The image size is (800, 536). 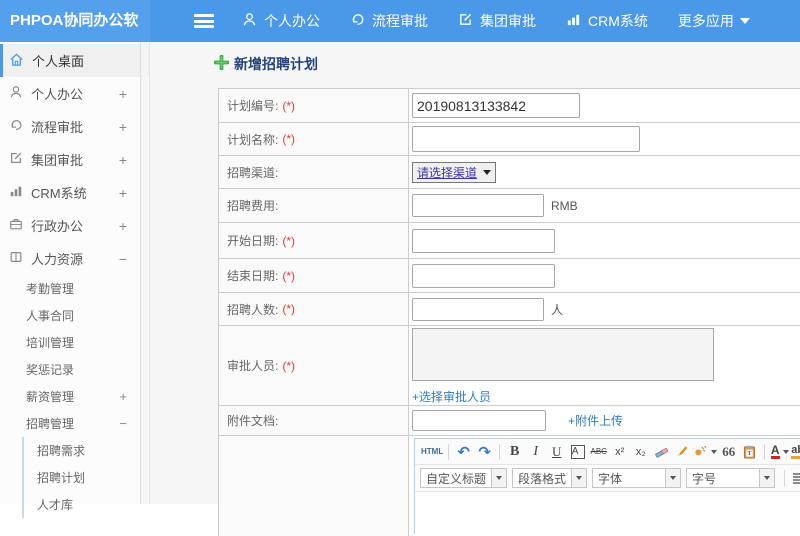 I want to click on blockquote-button: 66, so click(x=728, y=452).